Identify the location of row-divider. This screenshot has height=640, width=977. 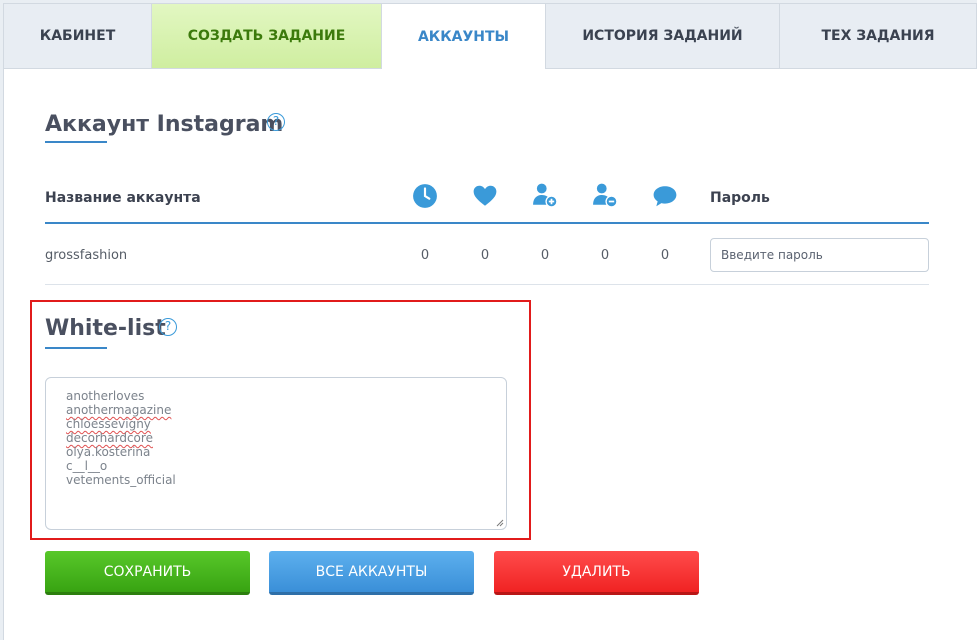
(487, 284).